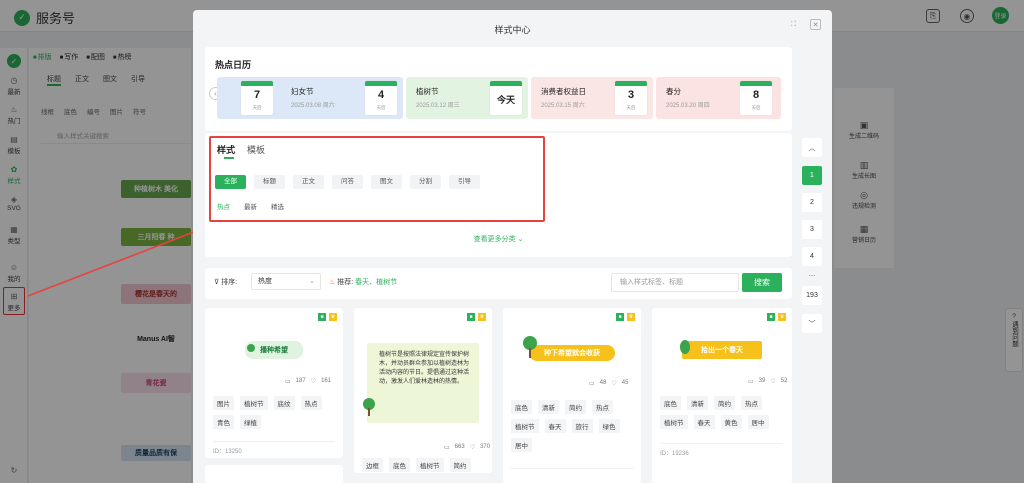 This screenshot has width=1024, height=483. I want to click on festival-name: 植树节, so click(427, 91).